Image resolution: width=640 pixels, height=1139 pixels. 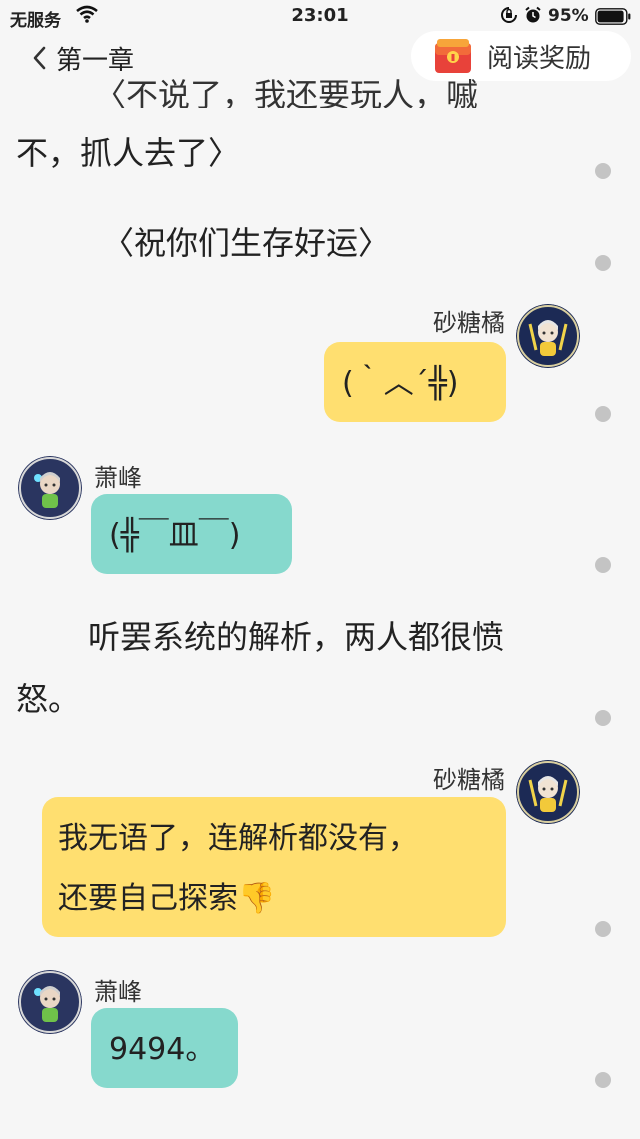 I want to click on chat-bubble: 9494。, so click(x=164, y=1048).